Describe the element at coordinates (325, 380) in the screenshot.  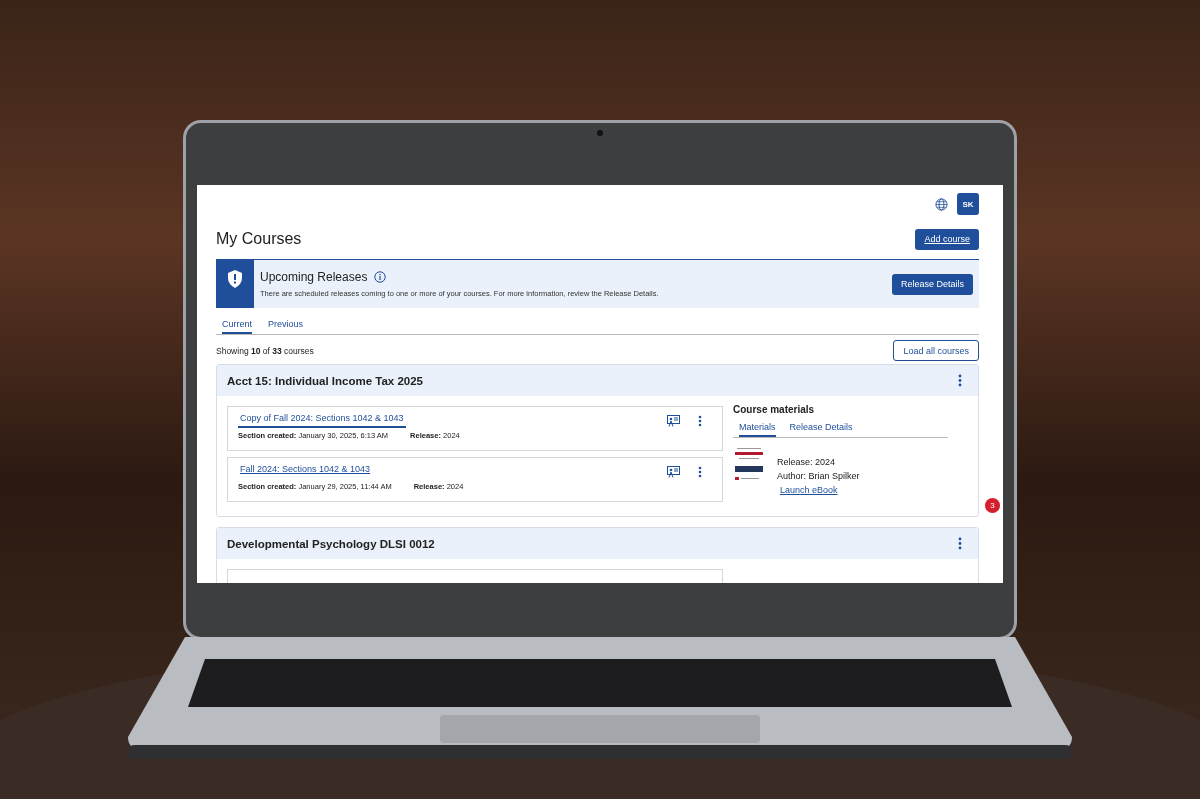
I see `course-title: Acct 15: Individual Income Tax 2025` at that location.